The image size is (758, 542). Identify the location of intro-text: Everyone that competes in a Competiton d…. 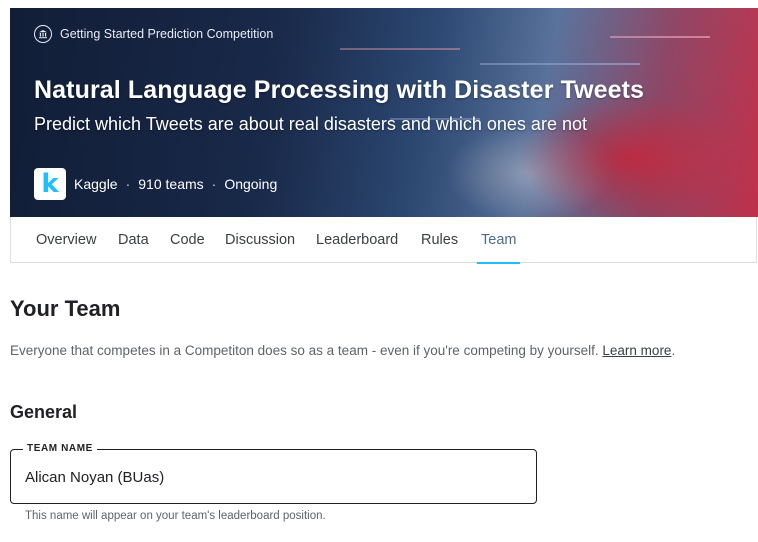
(304, 350).